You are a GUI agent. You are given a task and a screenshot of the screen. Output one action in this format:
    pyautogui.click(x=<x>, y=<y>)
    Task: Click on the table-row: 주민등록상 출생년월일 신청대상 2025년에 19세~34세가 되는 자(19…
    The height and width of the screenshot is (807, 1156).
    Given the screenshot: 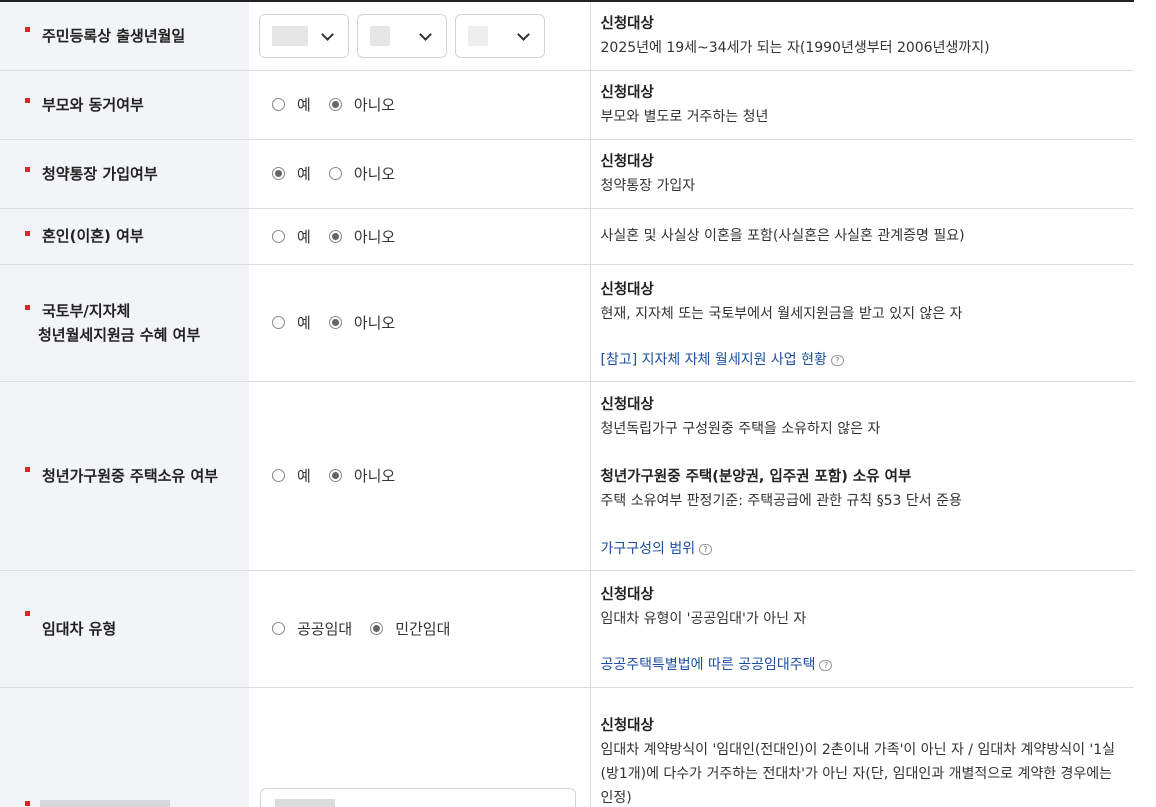 What is the action you would take?
    pyautogui.click(x=567, y=36)
    